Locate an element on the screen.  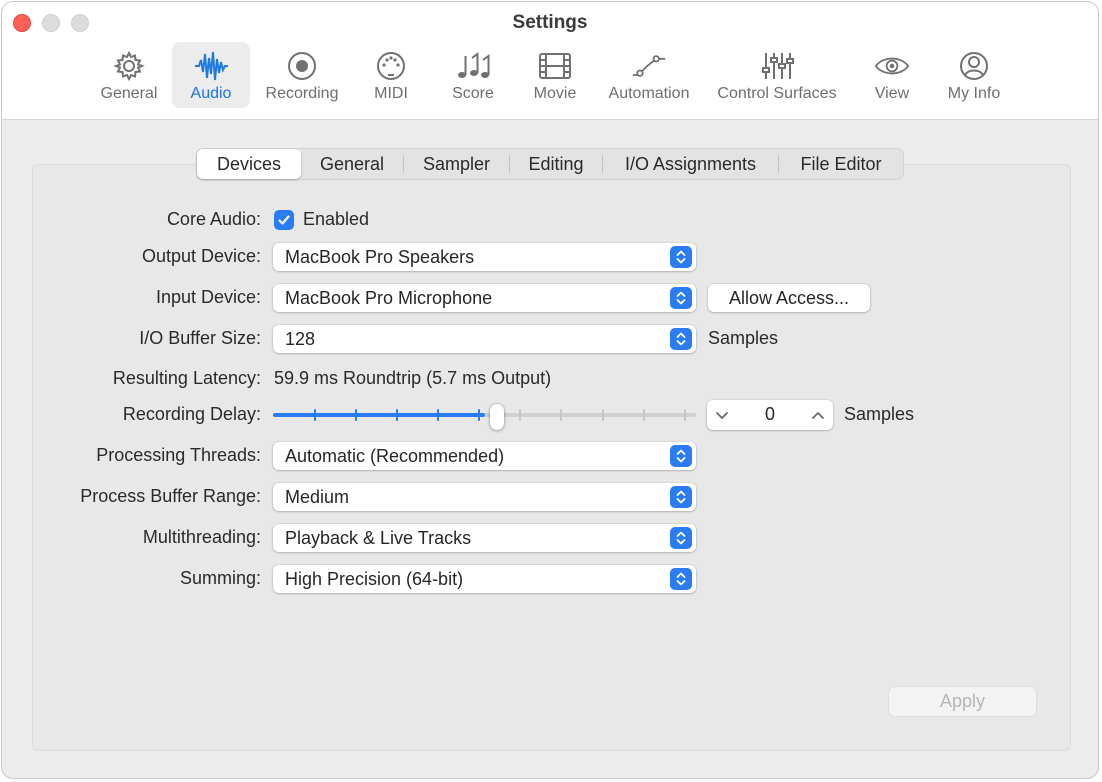
toolbar-item-midi: MIDI is located at coordinates (391, 75).